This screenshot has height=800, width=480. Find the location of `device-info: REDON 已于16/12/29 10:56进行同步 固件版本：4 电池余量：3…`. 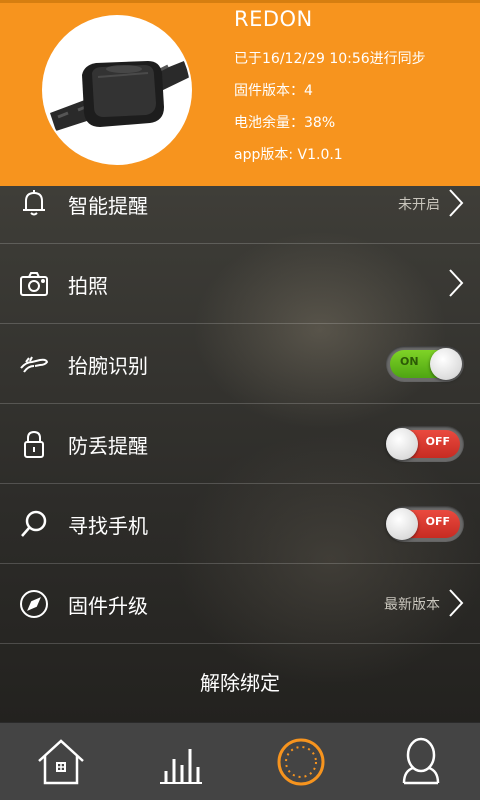

device-info: REDON 已于16/12/29 10:56进行同步 固件版本：4 电池余量：3… is located at coordinates (330, 85).